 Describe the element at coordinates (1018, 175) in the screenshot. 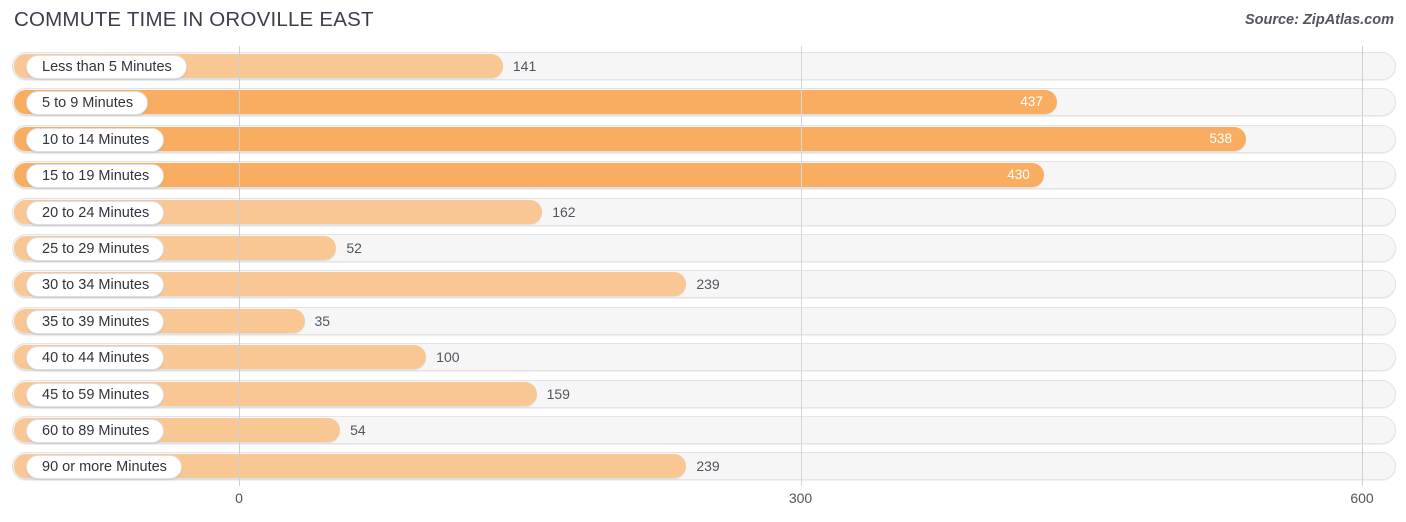

I see `bar-value-label: 430` at that location.